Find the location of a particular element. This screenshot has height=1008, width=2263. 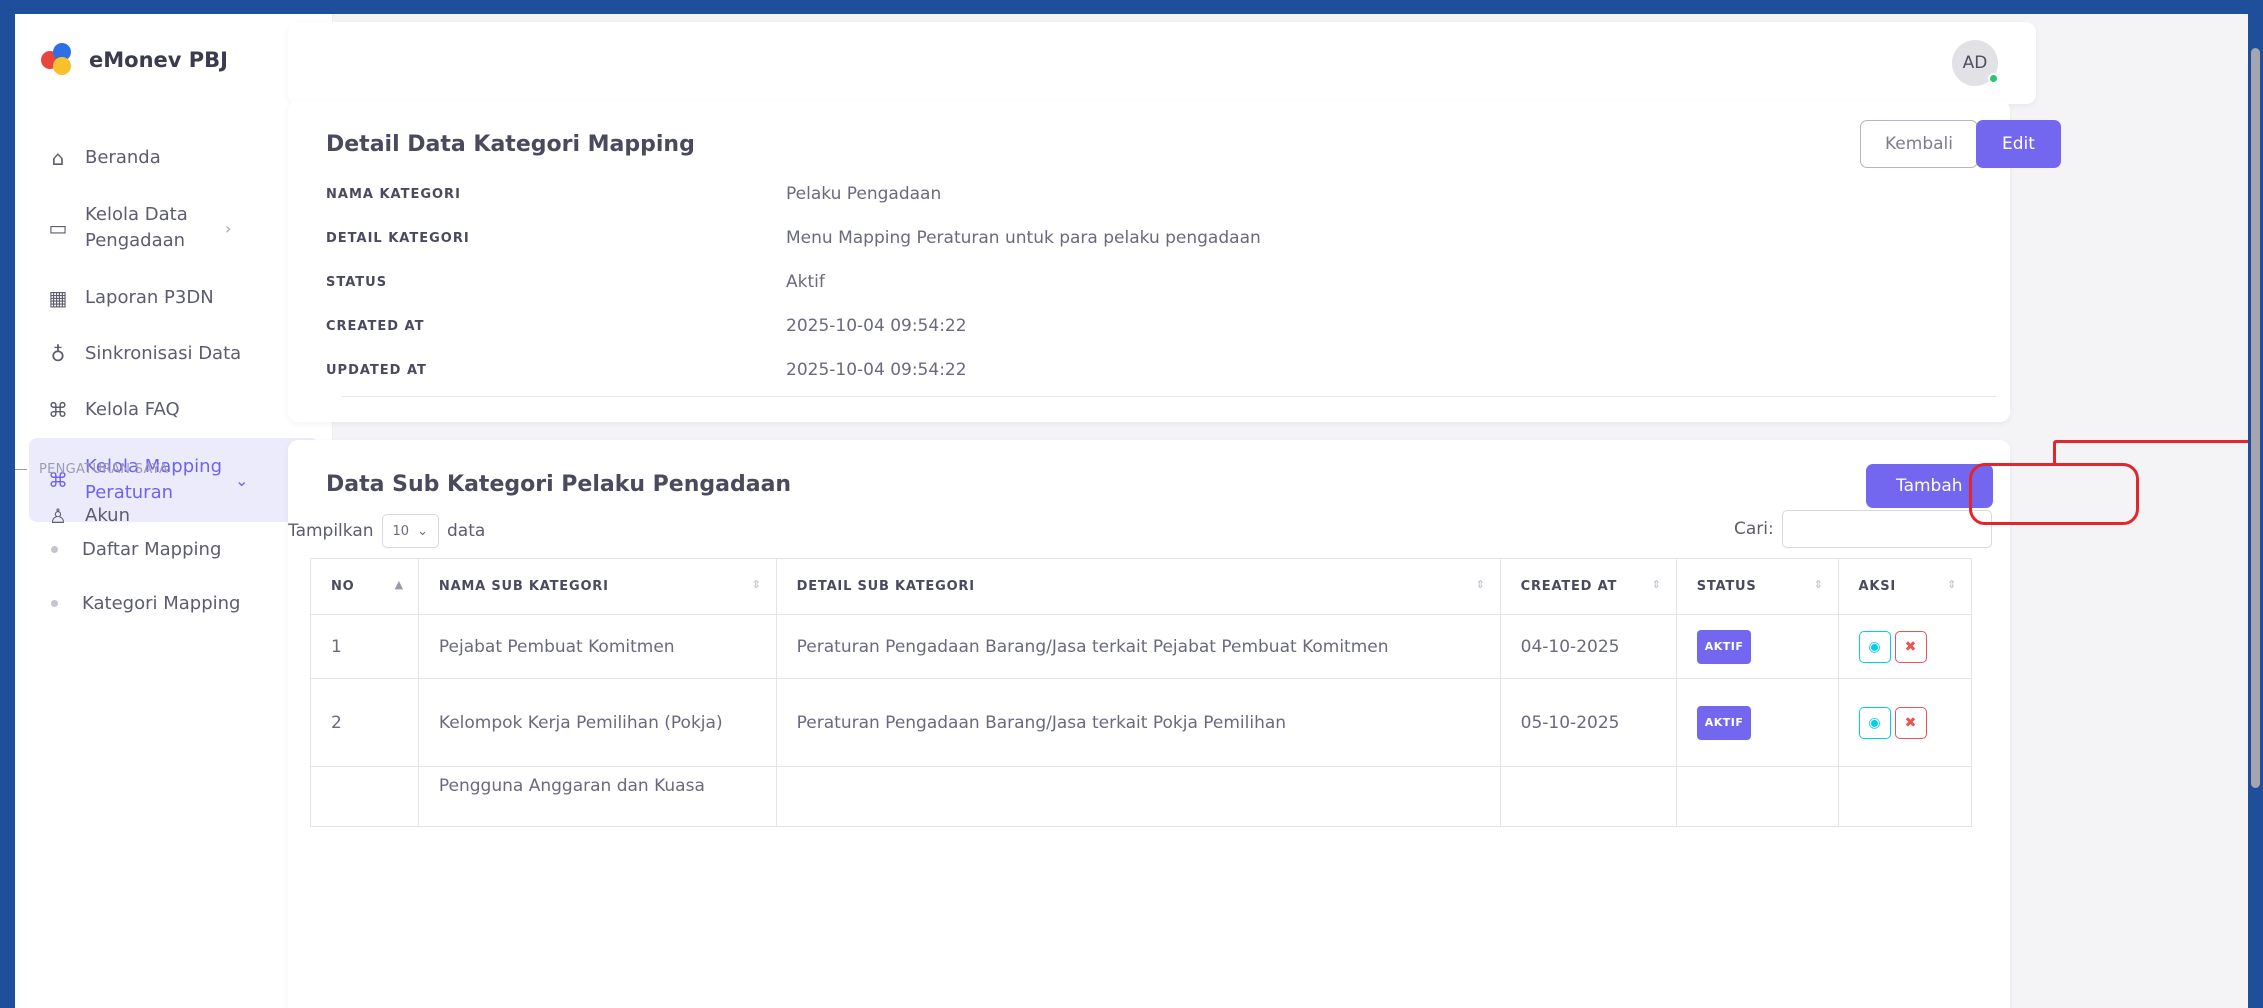

cell-created: 04-10-2025 is located at coordinates (1588, 646).